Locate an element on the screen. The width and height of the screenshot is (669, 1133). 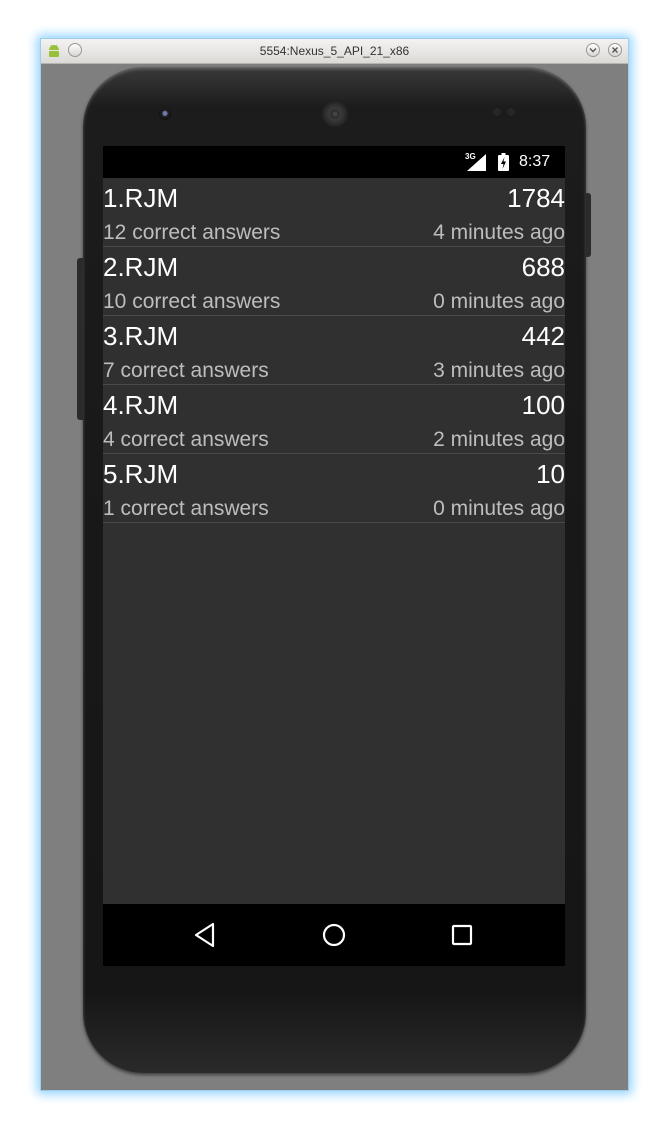
home-circle-icon is located at coordinates (334, 935).